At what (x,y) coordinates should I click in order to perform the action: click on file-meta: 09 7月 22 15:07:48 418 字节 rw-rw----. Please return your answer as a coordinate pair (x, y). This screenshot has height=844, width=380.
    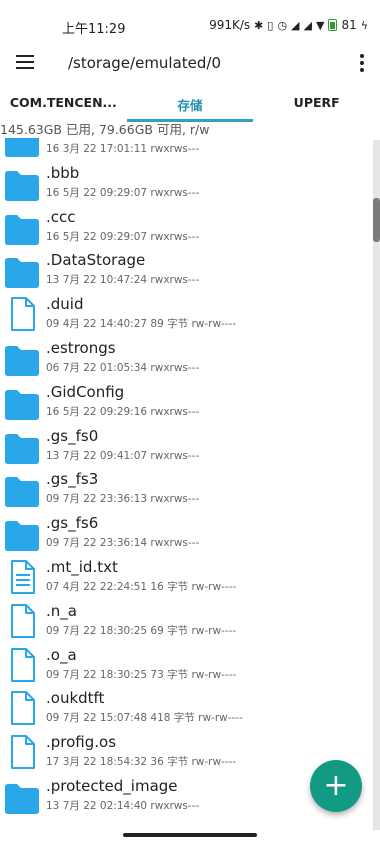
    Looking at the image, I should click on (144, 718).